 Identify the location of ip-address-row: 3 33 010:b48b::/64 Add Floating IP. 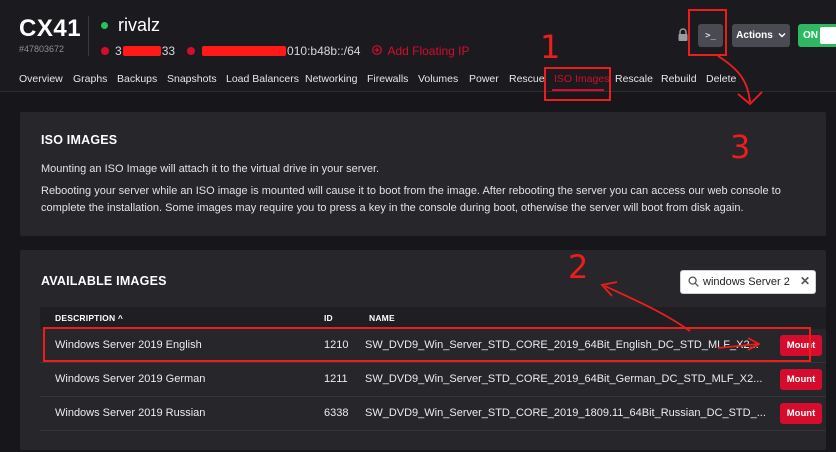
(285, 50).